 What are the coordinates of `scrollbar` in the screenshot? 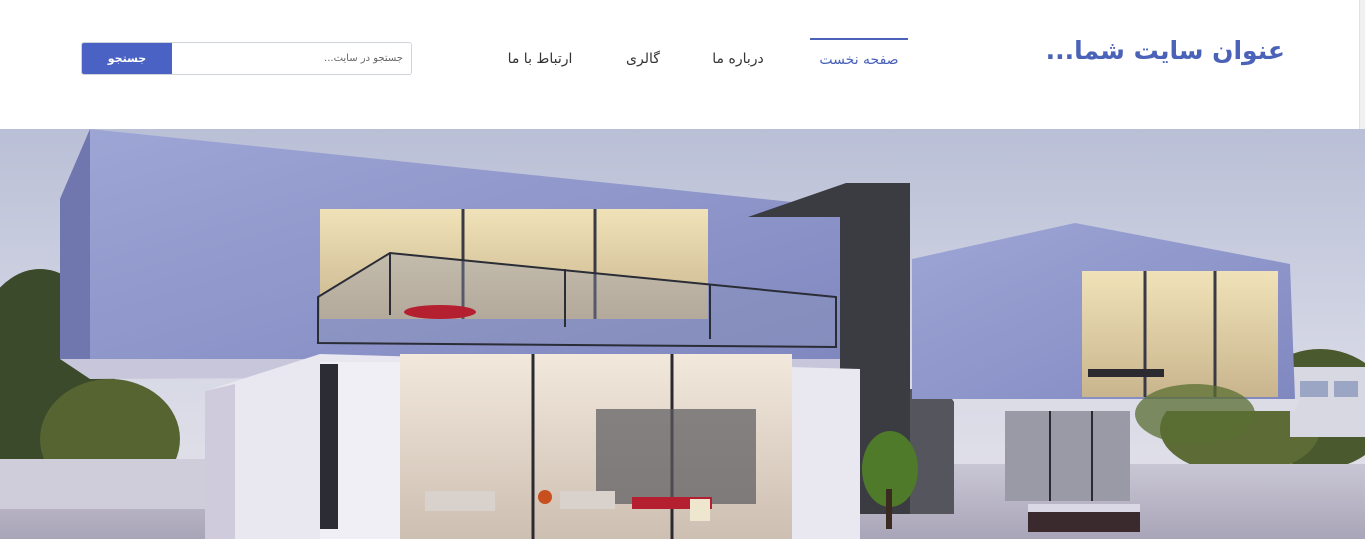 It's located at (1362, 64).